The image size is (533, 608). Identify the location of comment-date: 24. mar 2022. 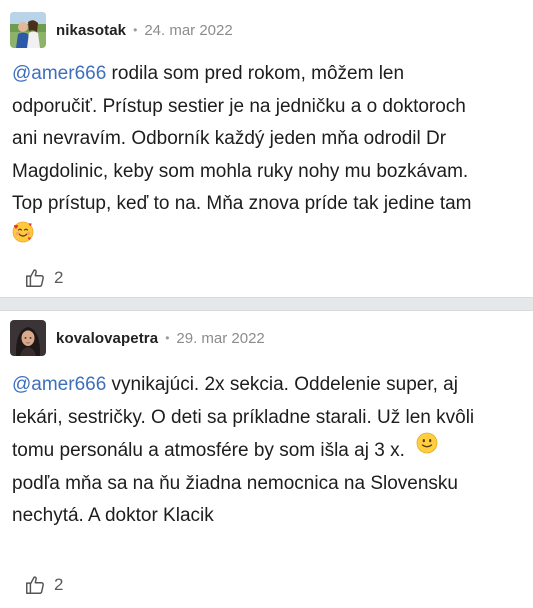
(188, 30).